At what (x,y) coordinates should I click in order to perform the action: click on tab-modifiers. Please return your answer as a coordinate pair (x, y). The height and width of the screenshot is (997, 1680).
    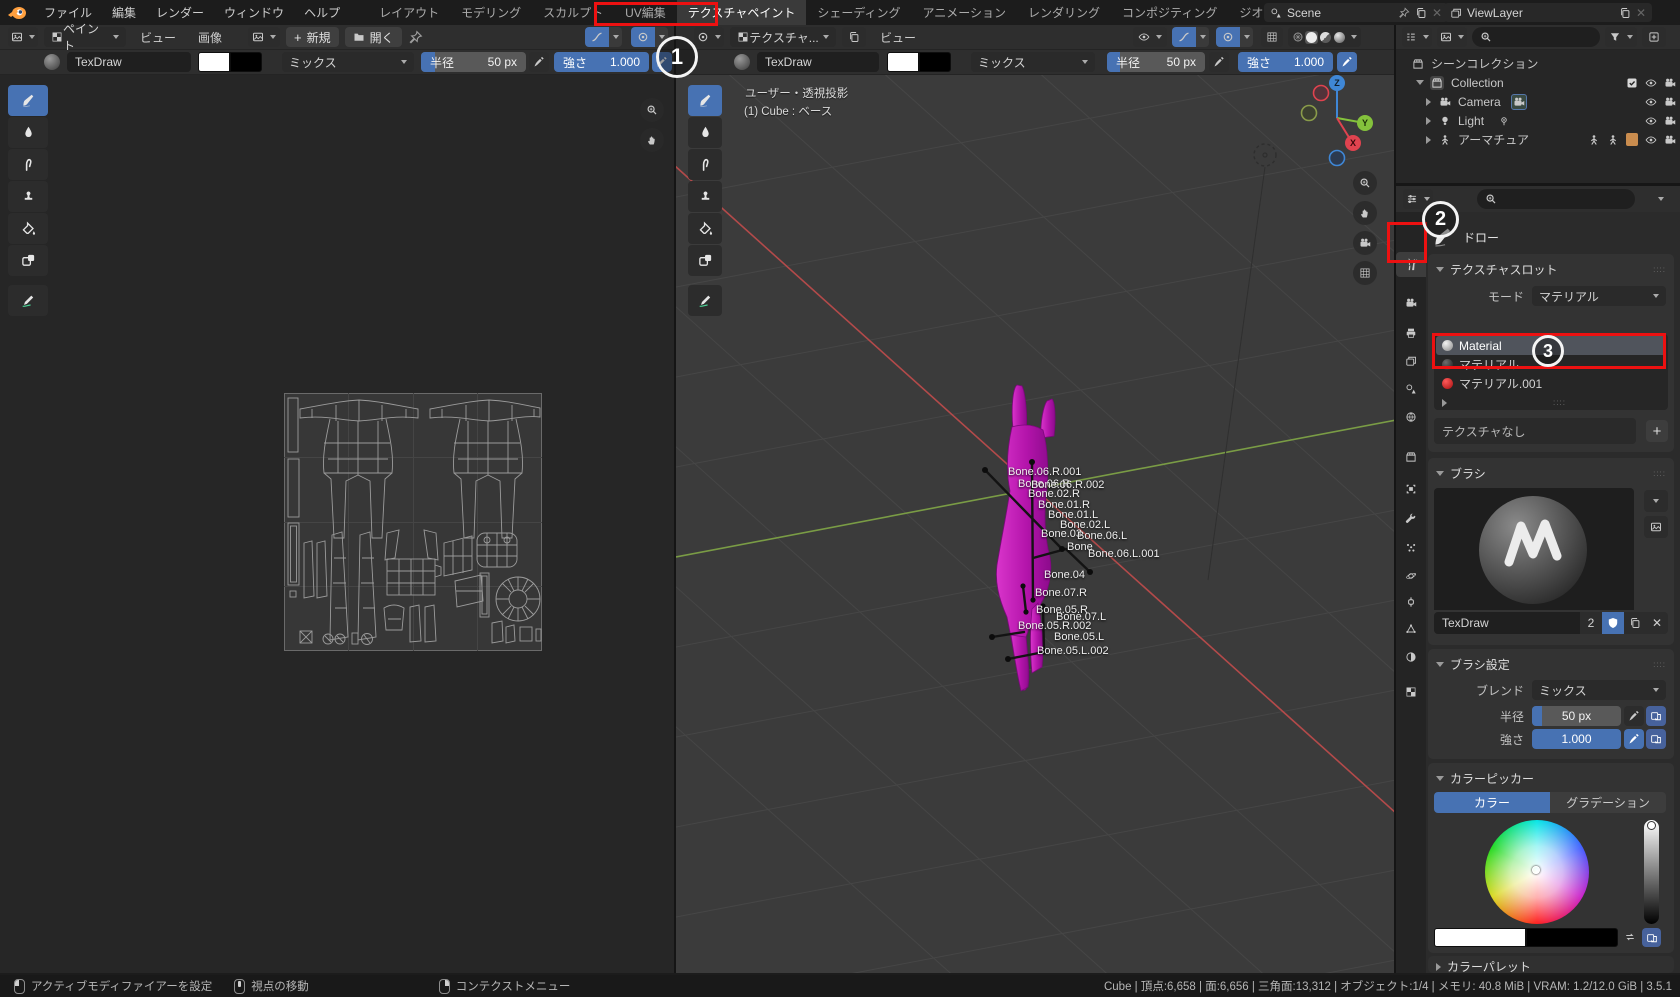
    Looking at the image, I should click on (1411, 518).